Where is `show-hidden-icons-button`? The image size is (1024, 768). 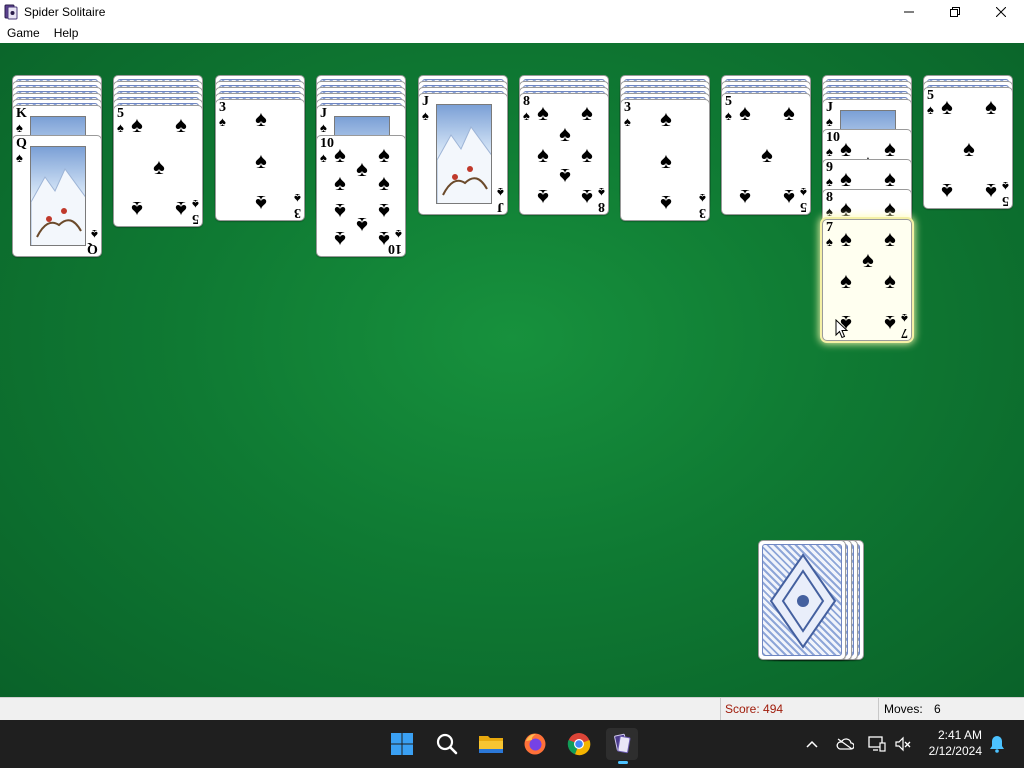
show-hidden-icons-button is located at coordinates (812, 744).